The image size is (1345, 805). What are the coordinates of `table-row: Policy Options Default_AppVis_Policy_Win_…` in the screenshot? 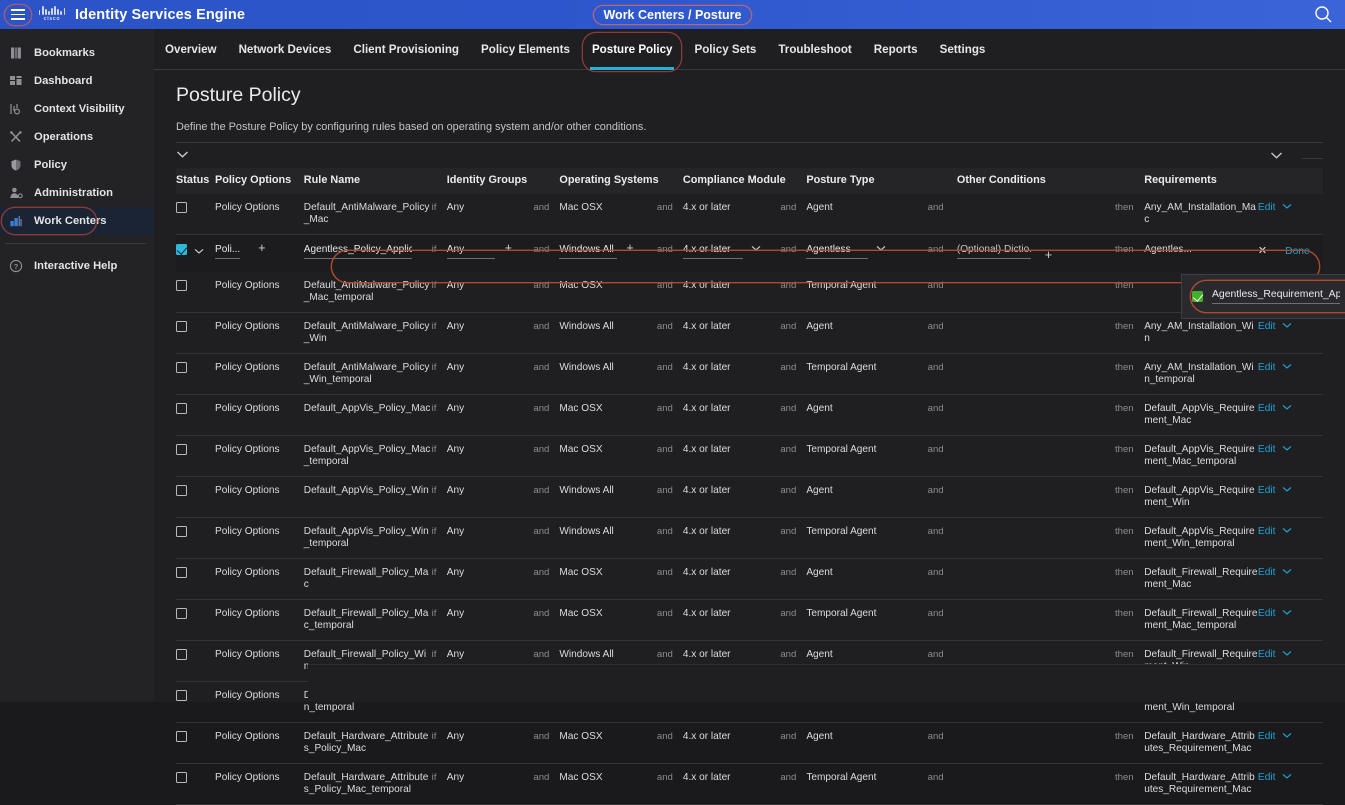 It's located at (749, 538).